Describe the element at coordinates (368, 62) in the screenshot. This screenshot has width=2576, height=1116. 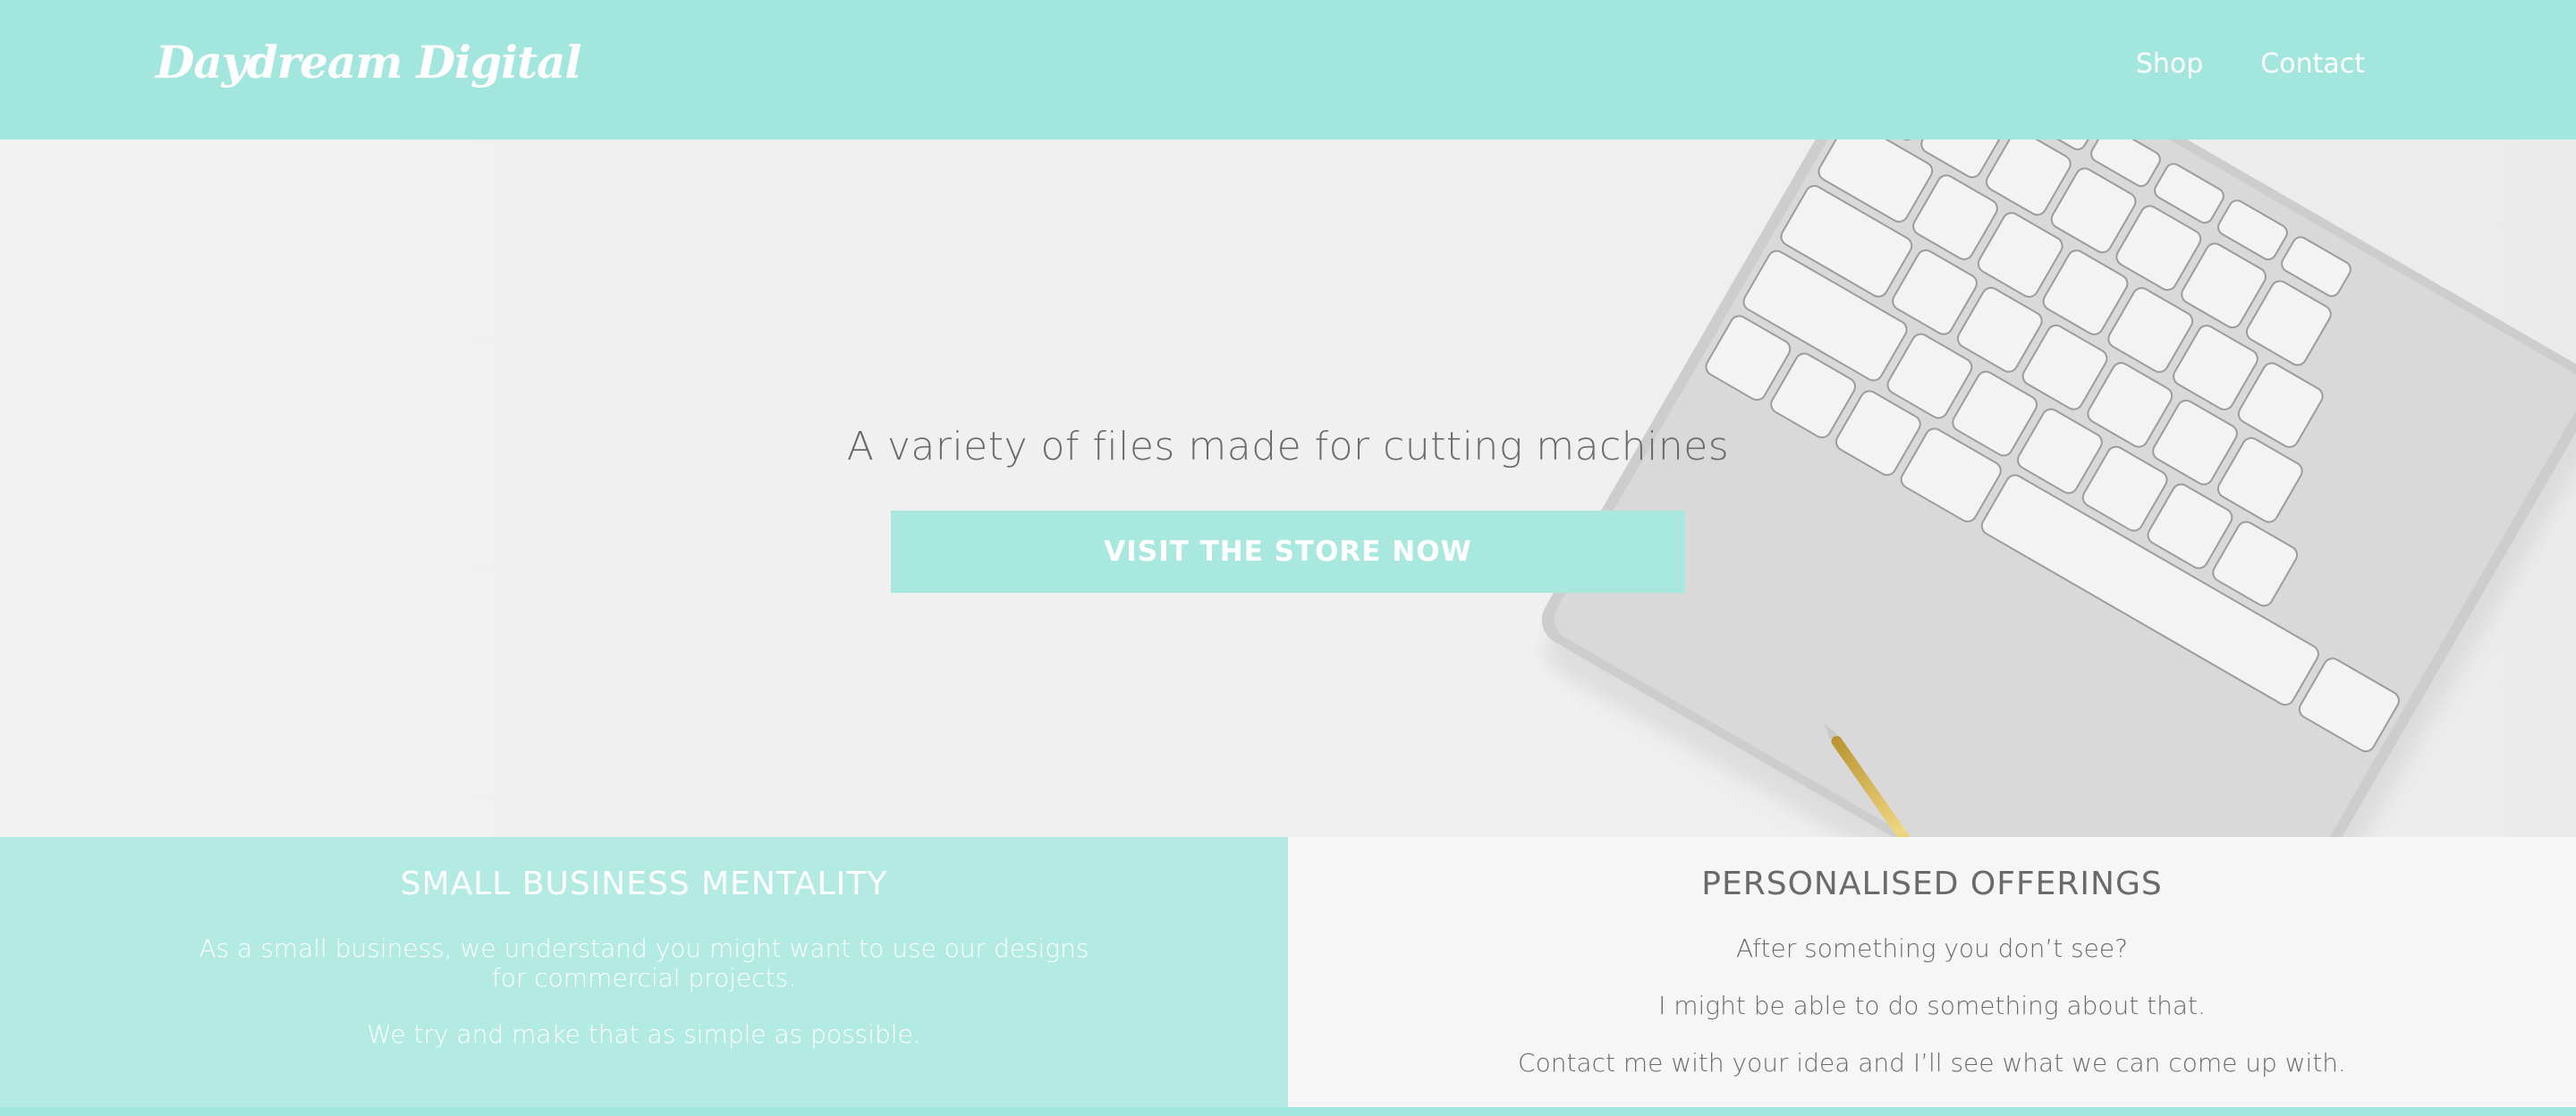
I see `site-logo: Daydream Digital` at that location.